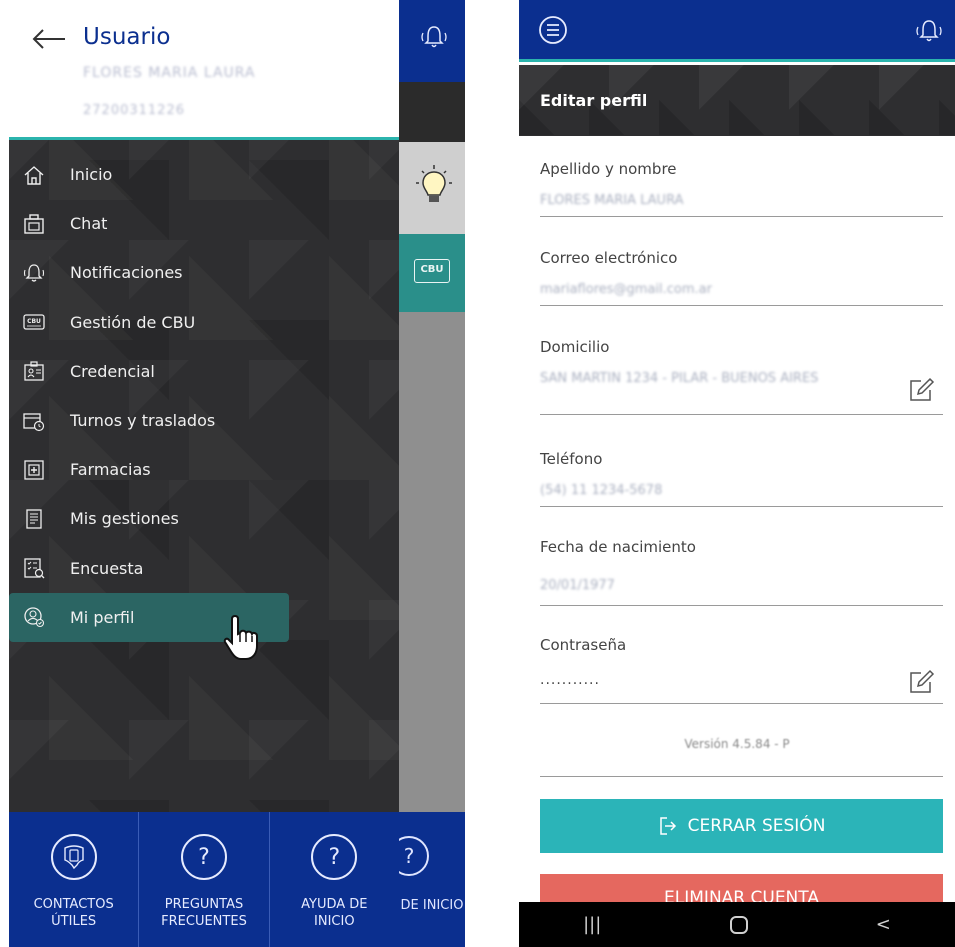  What do you see at coordinates (49, 39) in the screenshot?
I see `back-arrow-icon` at bounding box center [49, 39].